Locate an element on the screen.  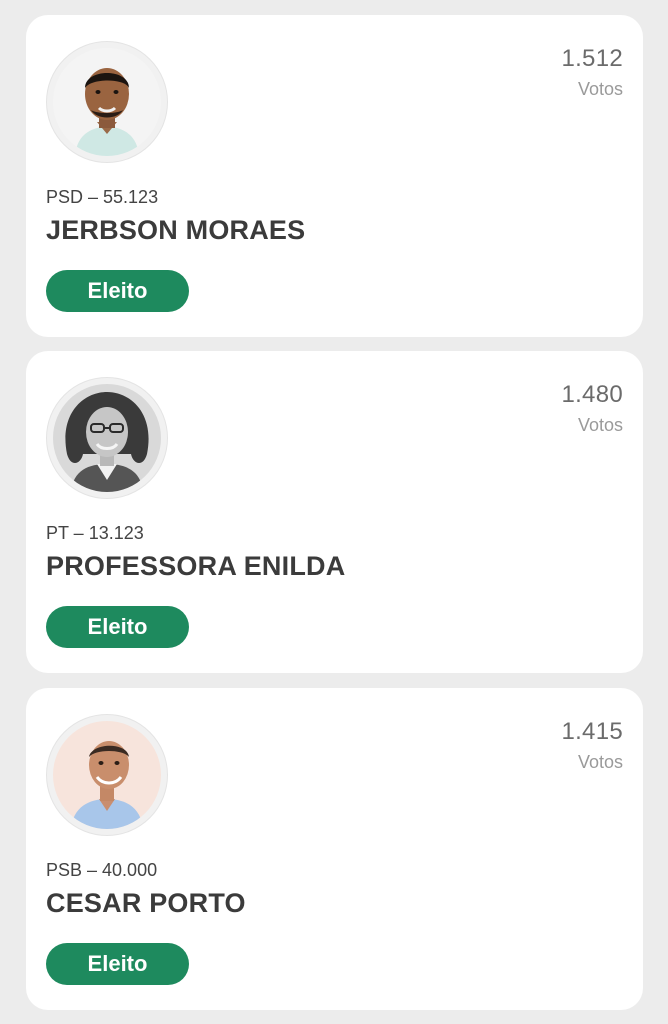
vote-count: 1.512 Votos is located at coordinates (592, 72).